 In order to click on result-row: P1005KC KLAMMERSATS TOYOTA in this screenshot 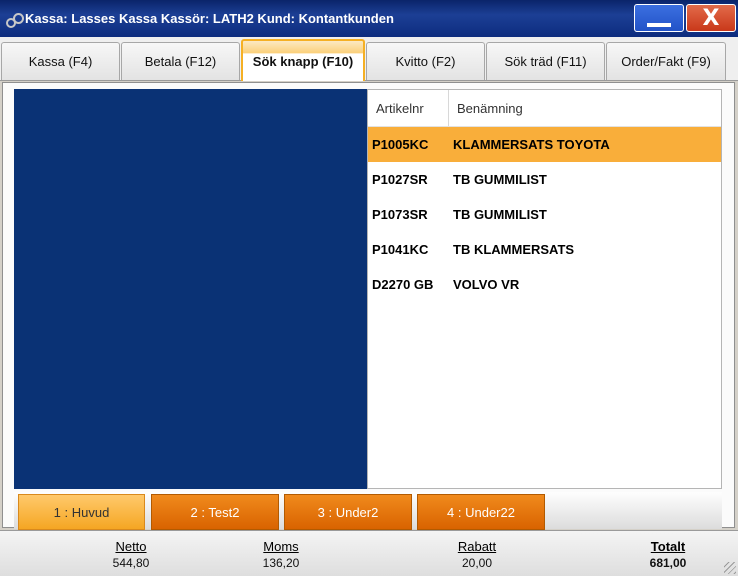, I will do `click(544, 144)`.